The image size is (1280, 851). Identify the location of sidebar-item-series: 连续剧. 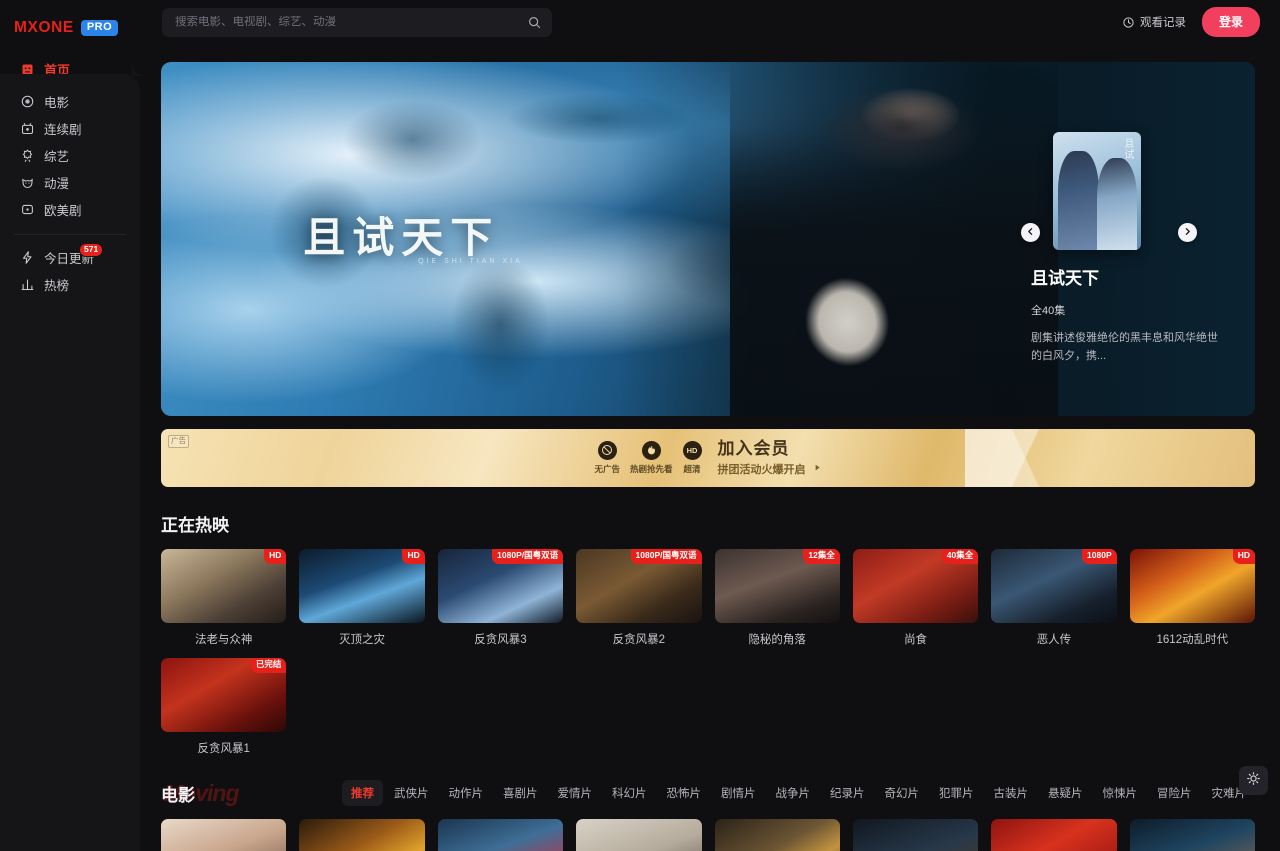
(70, 128).